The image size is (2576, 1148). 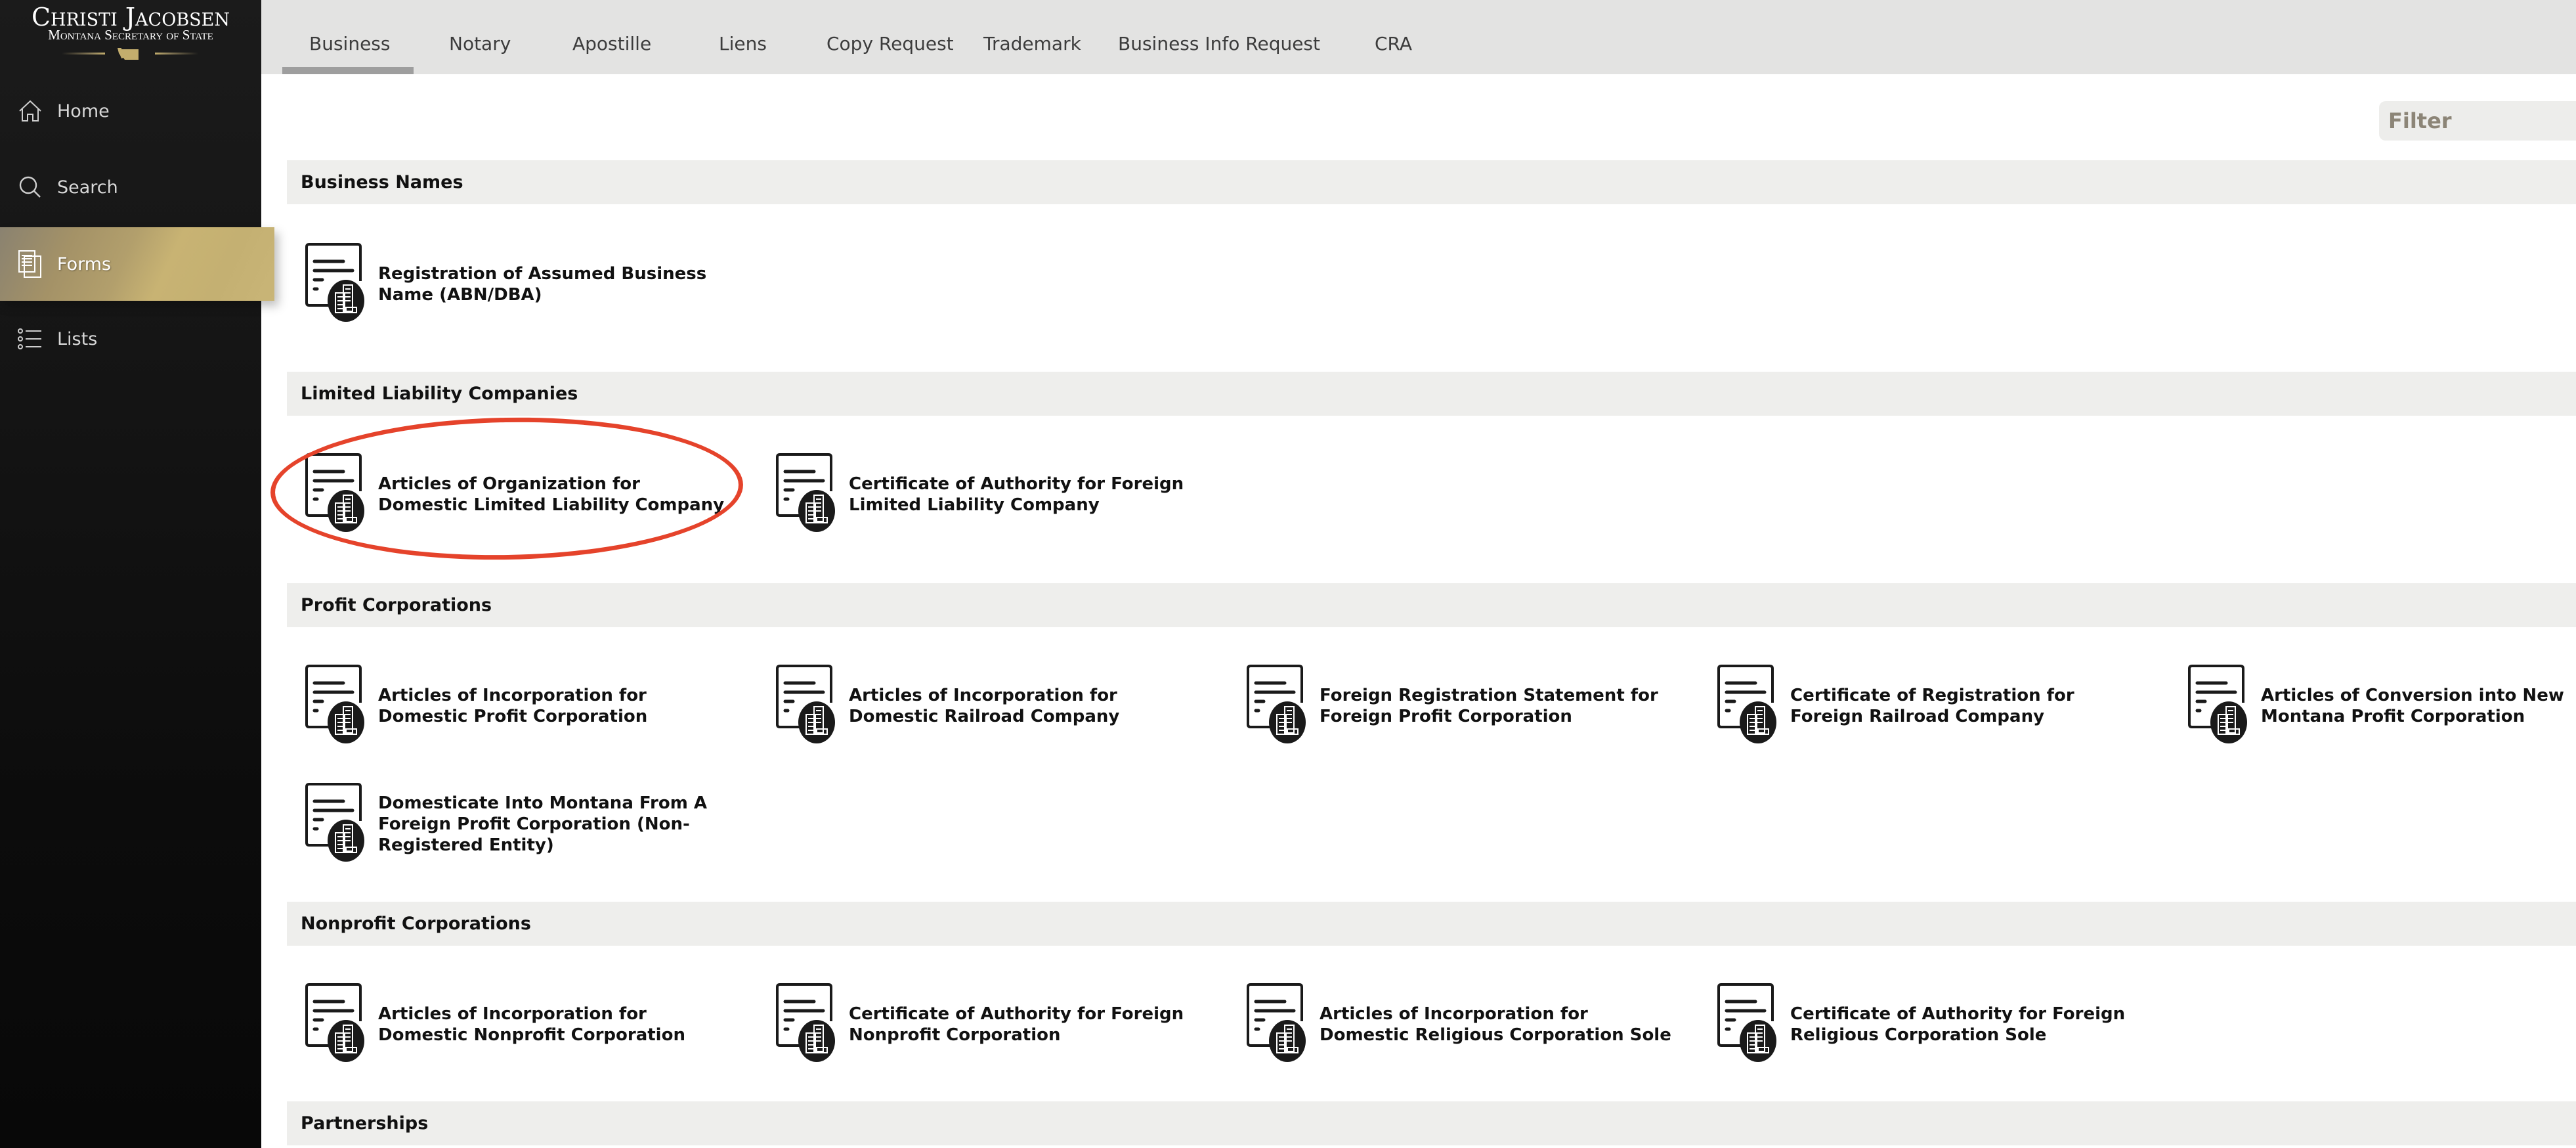 I want to click on tab-notary: Notary, so click(x=480, y=44).